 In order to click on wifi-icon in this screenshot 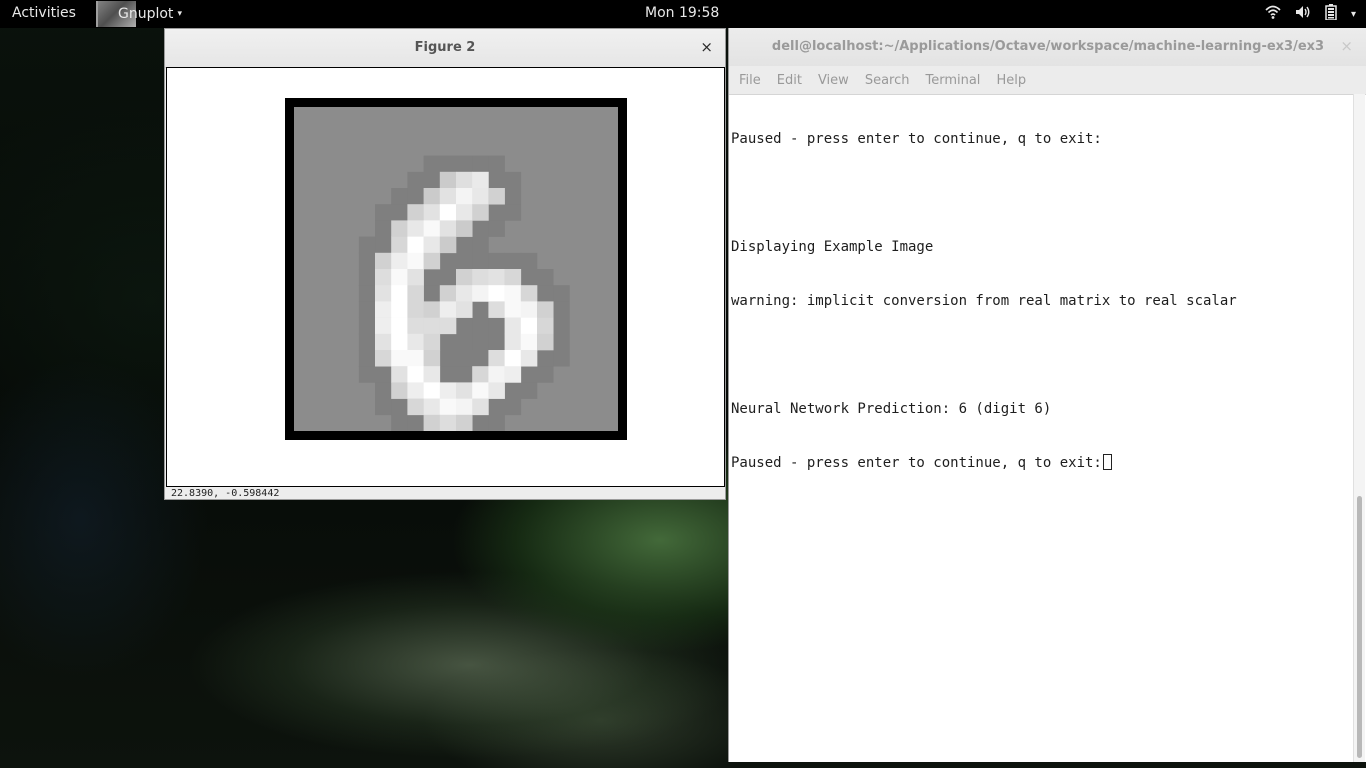, I will do `click(1273, 14)`.